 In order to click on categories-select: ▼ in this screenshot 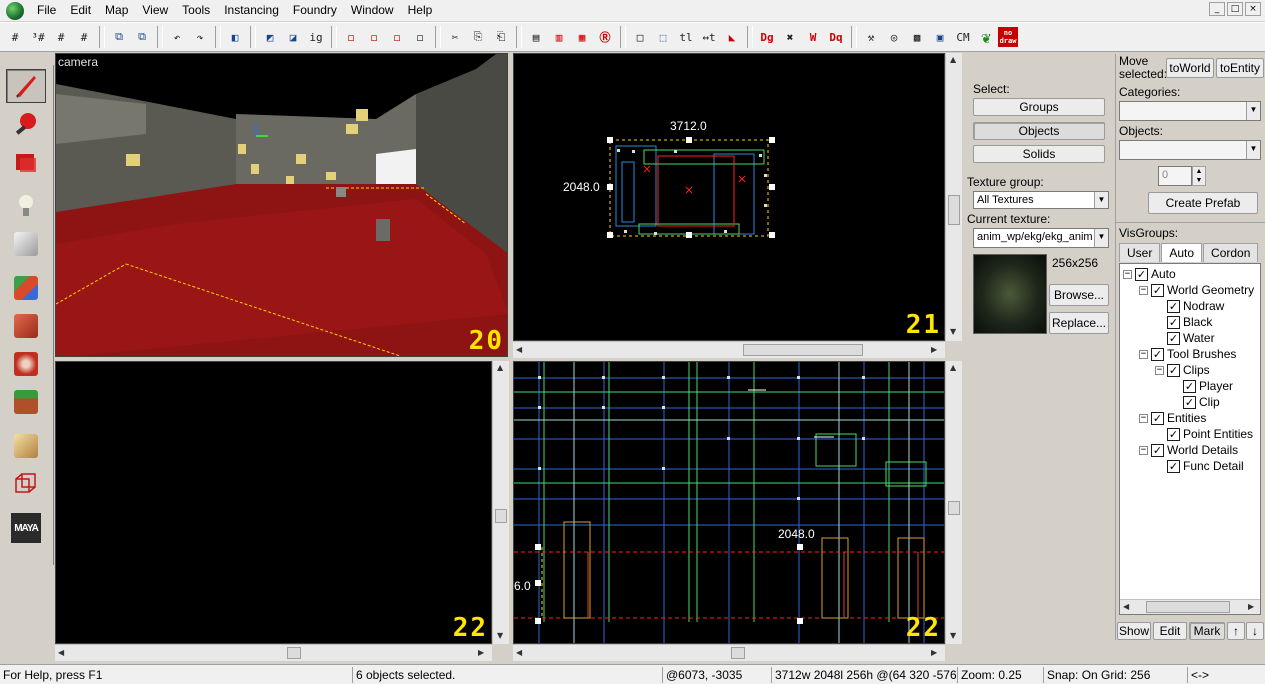, I will do `click(1190, 111)`.